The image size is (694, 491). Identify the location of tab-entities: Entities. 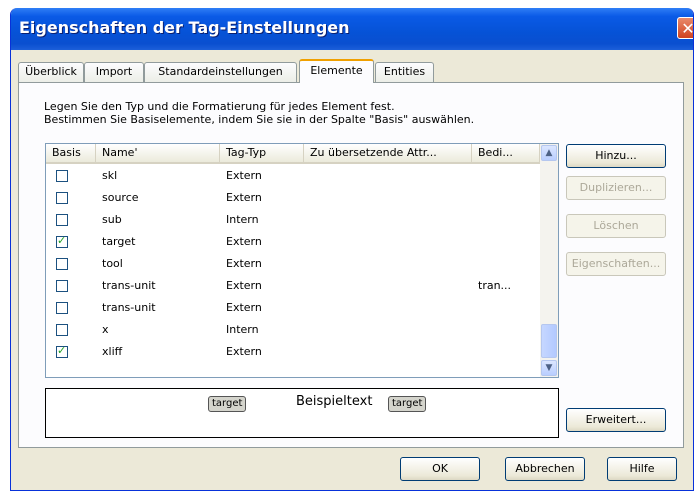
(404, 72).